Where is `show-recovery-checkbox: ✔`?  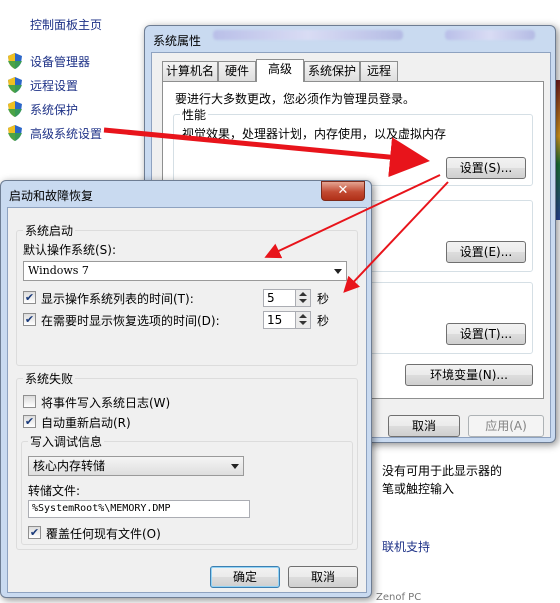 show-recovery-checkbox: ✔ is located at coordinates (29, 319).